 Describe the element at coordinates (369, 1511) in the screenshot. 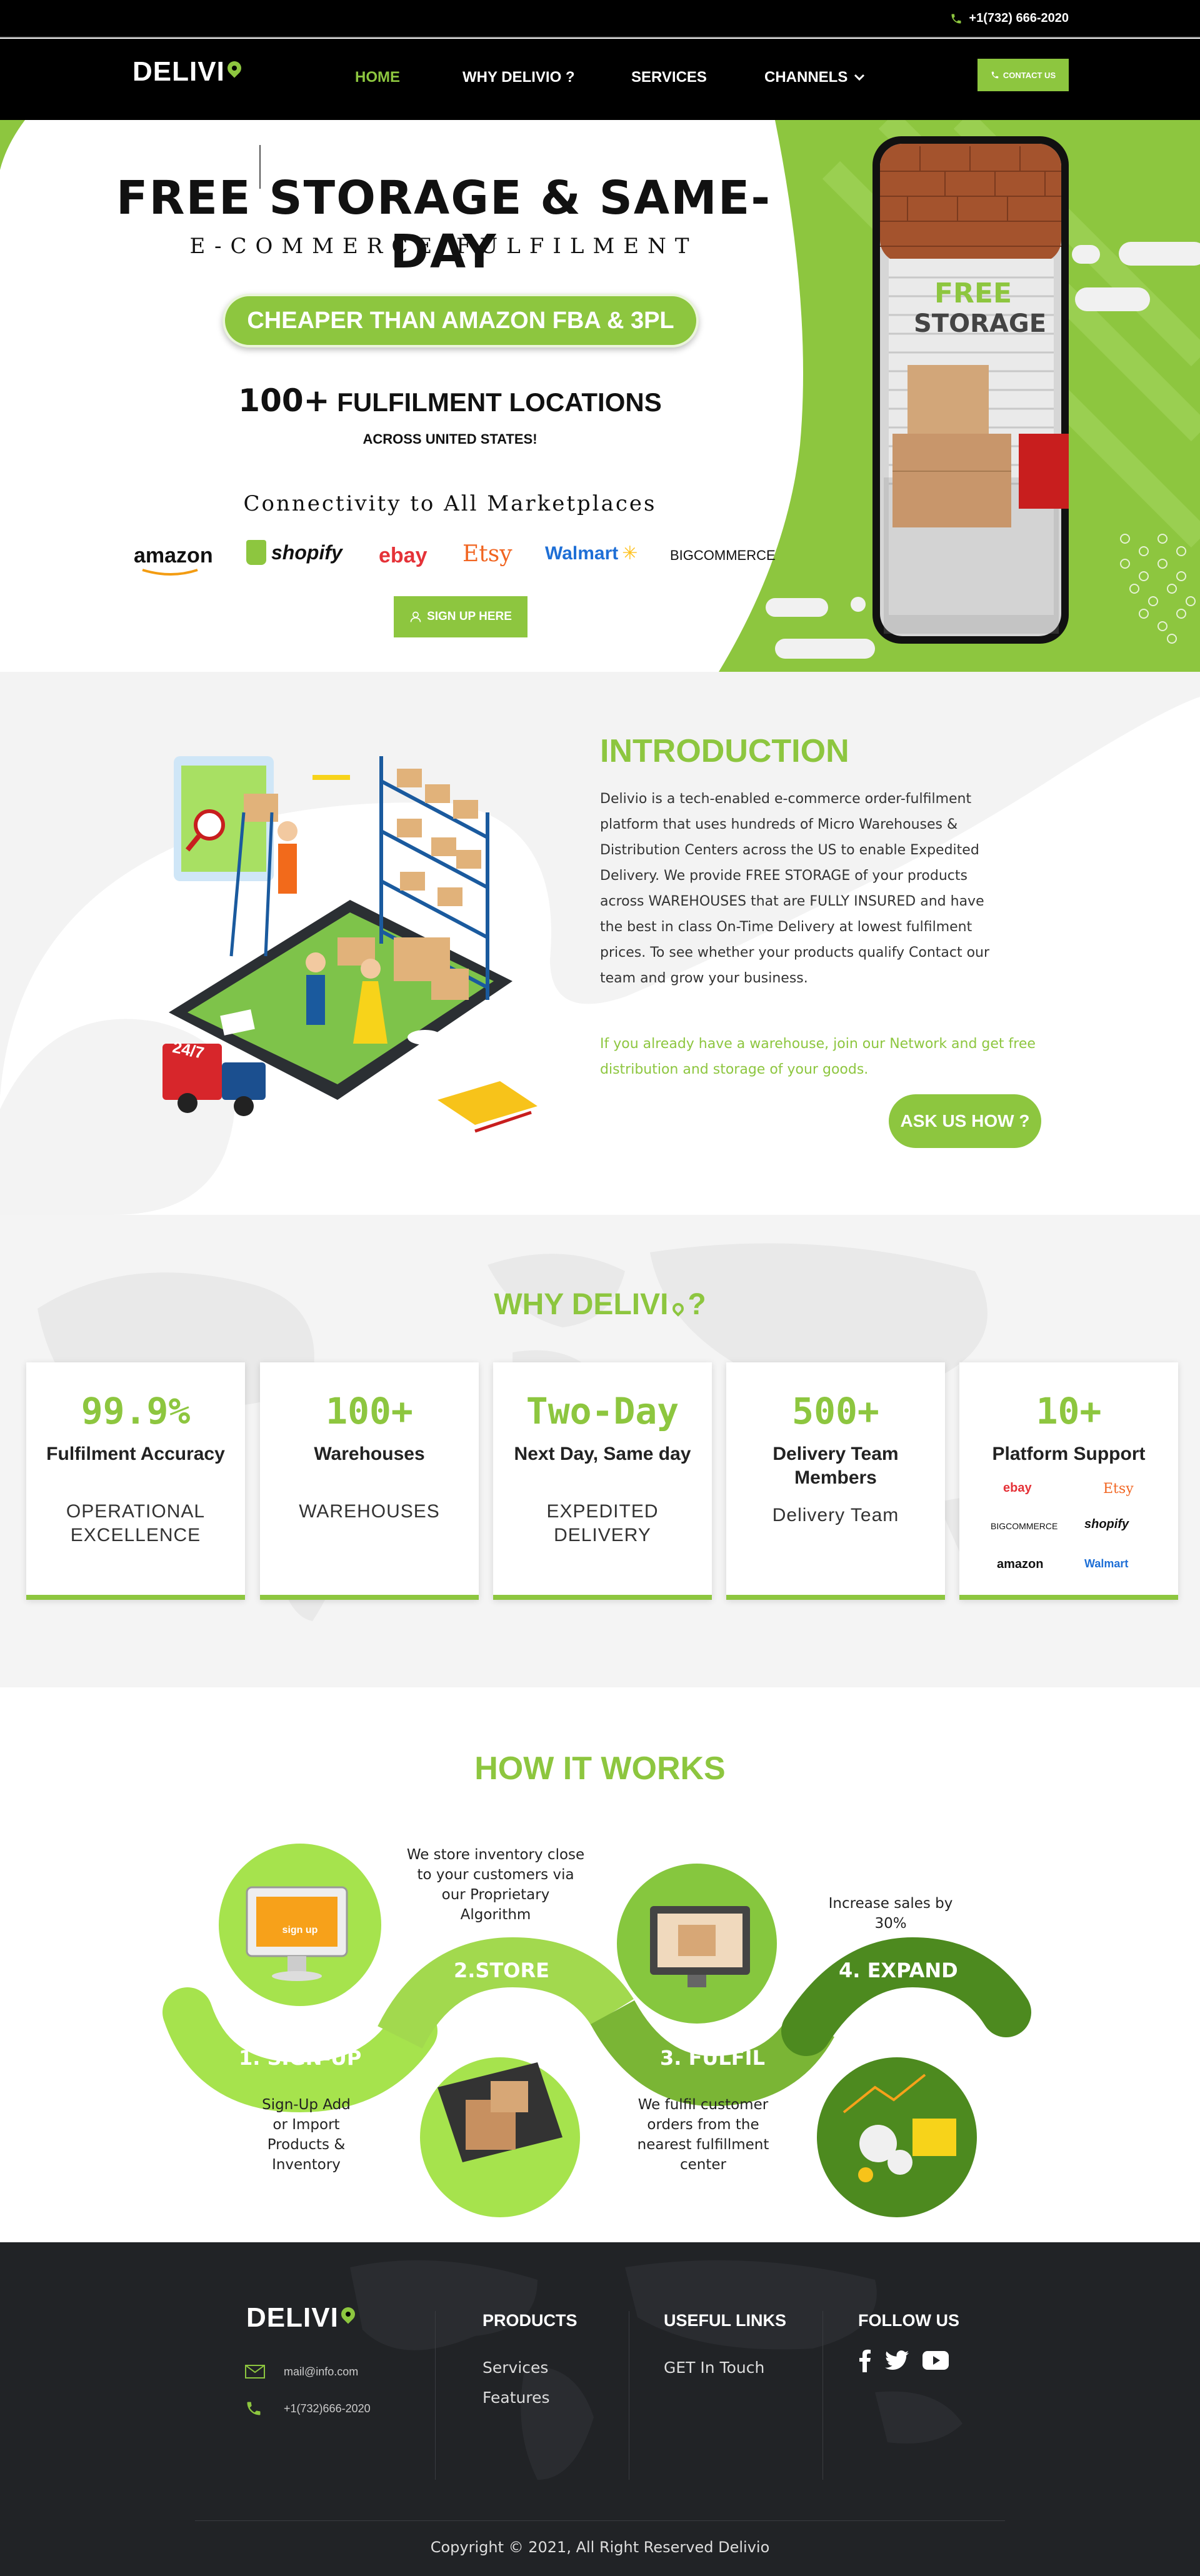

I see `why-card-sub: WAREHOUSES` at that location.